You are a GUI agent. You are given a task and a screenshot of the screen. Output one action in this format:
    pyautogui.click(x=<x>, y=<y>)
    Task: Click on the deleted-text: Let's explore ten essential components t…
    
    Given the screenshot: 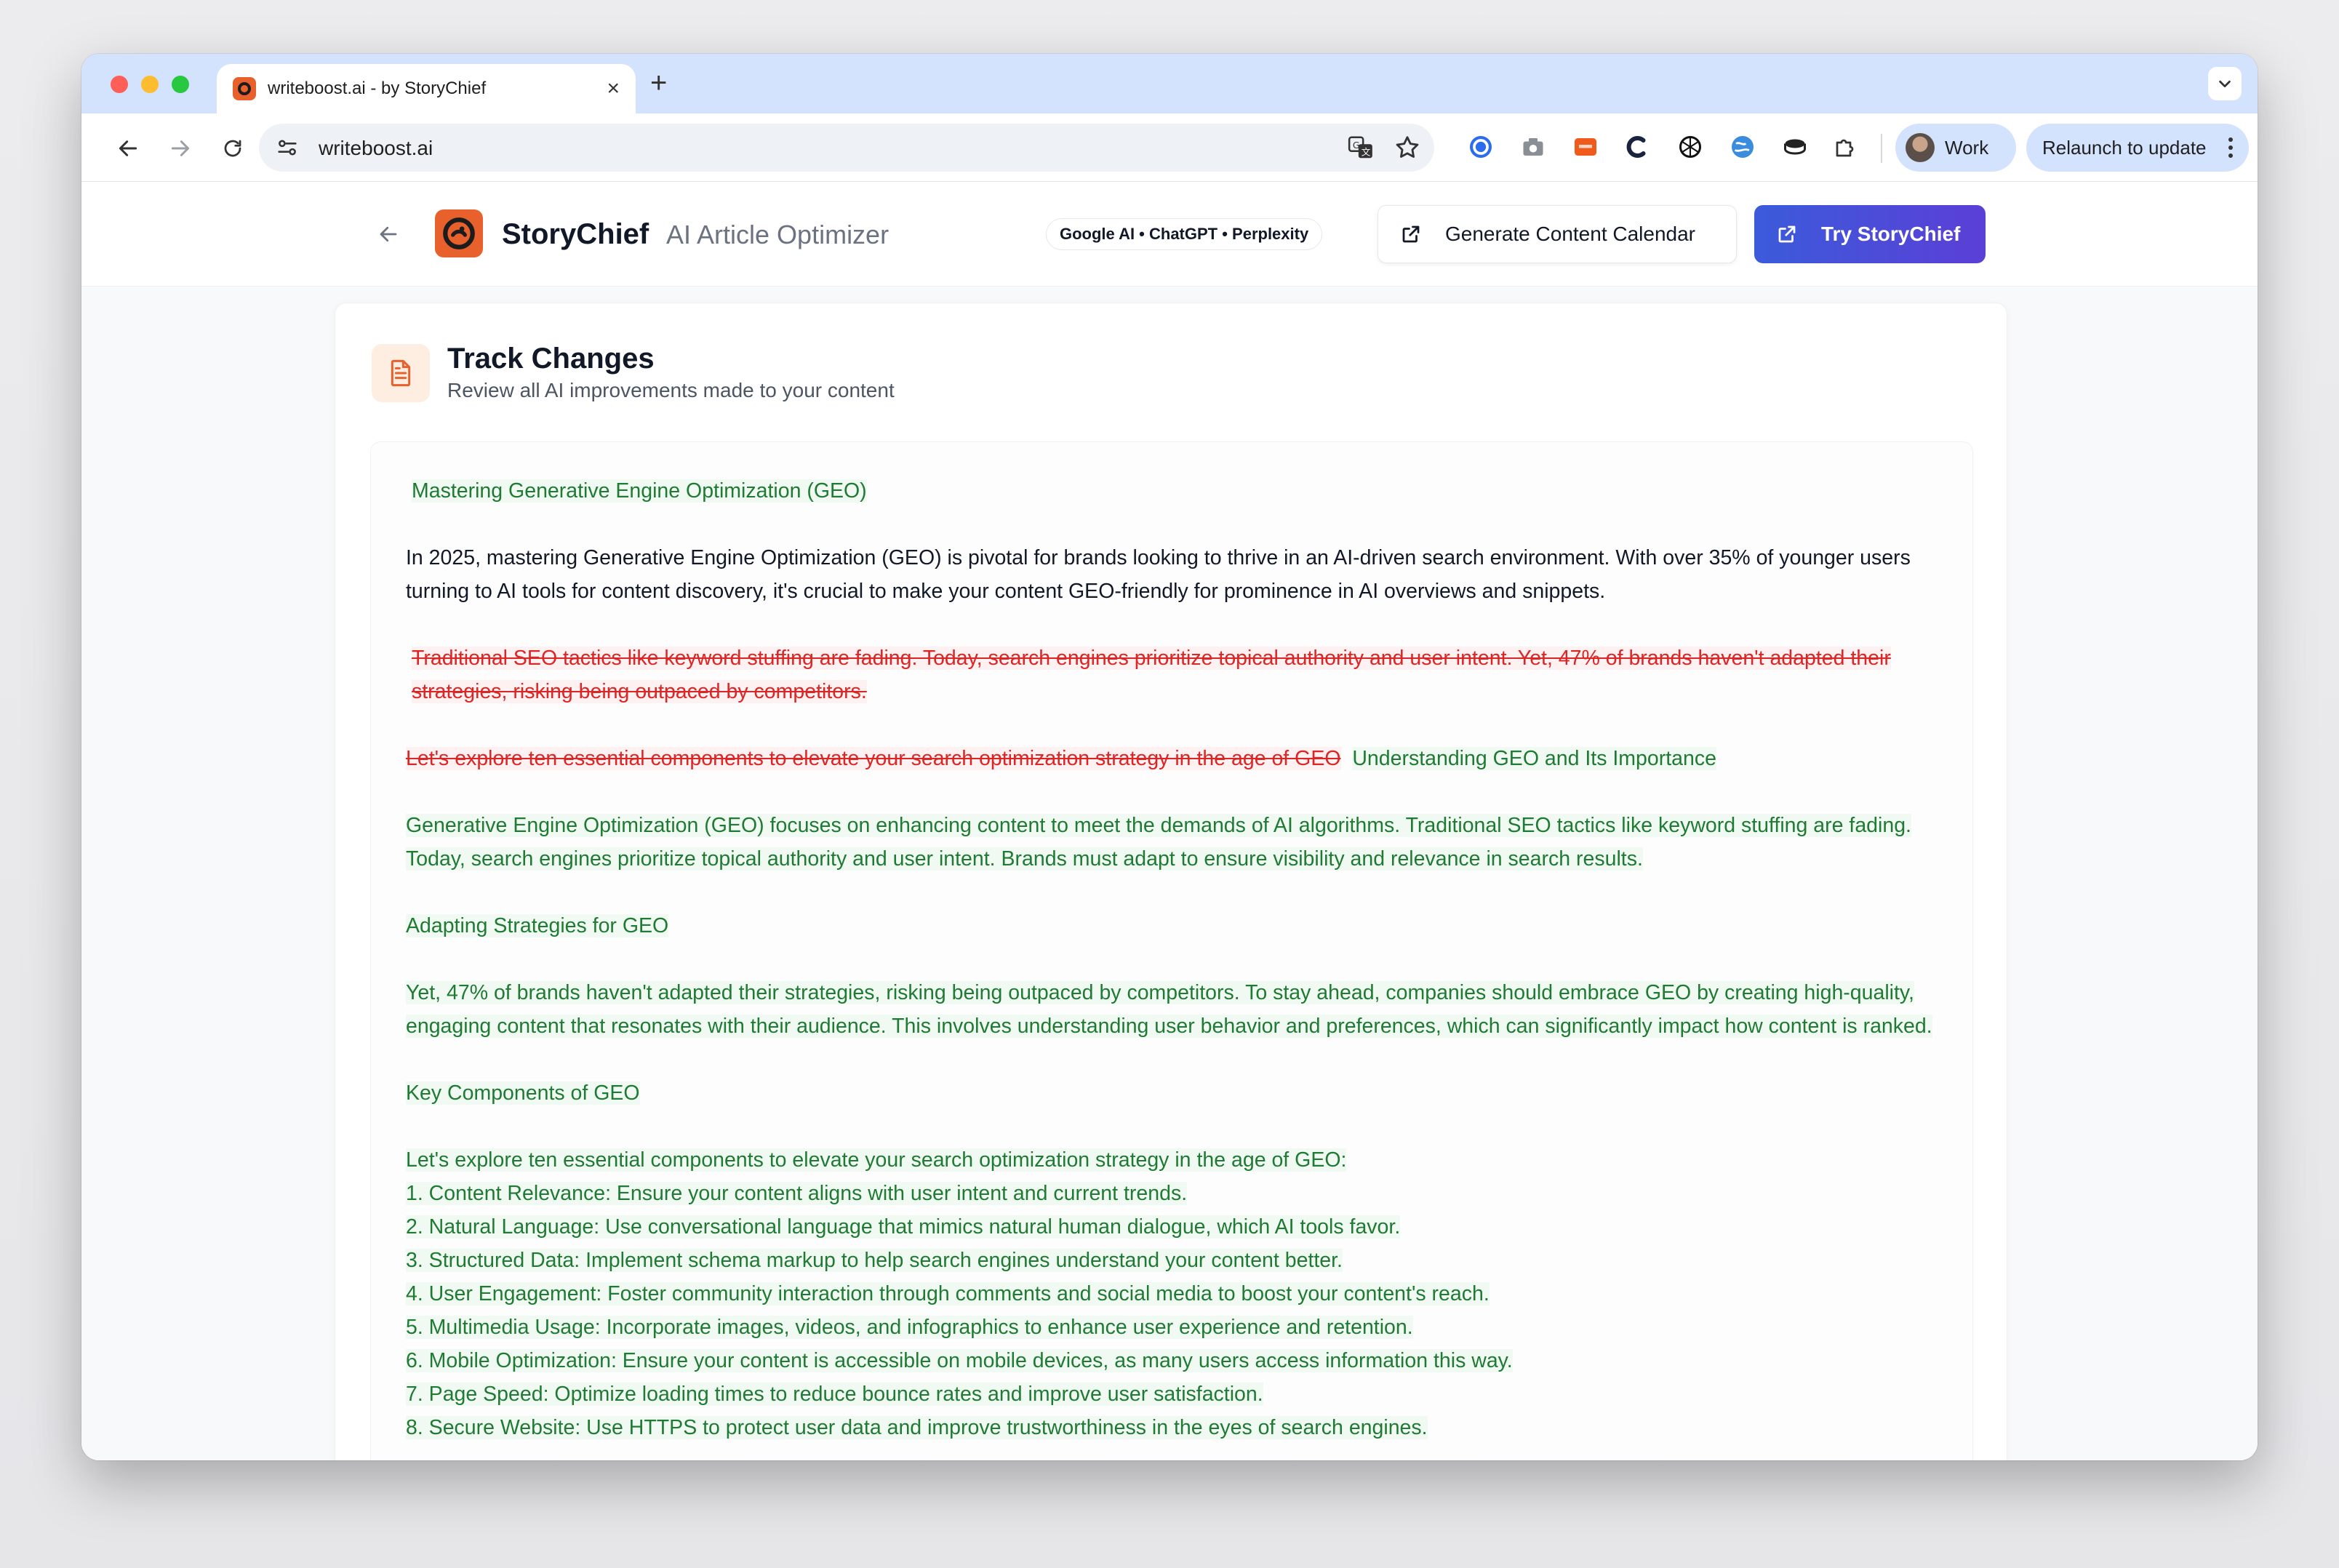 What is the action you would take?
    pyautogui.click(x=873, y=758)
    